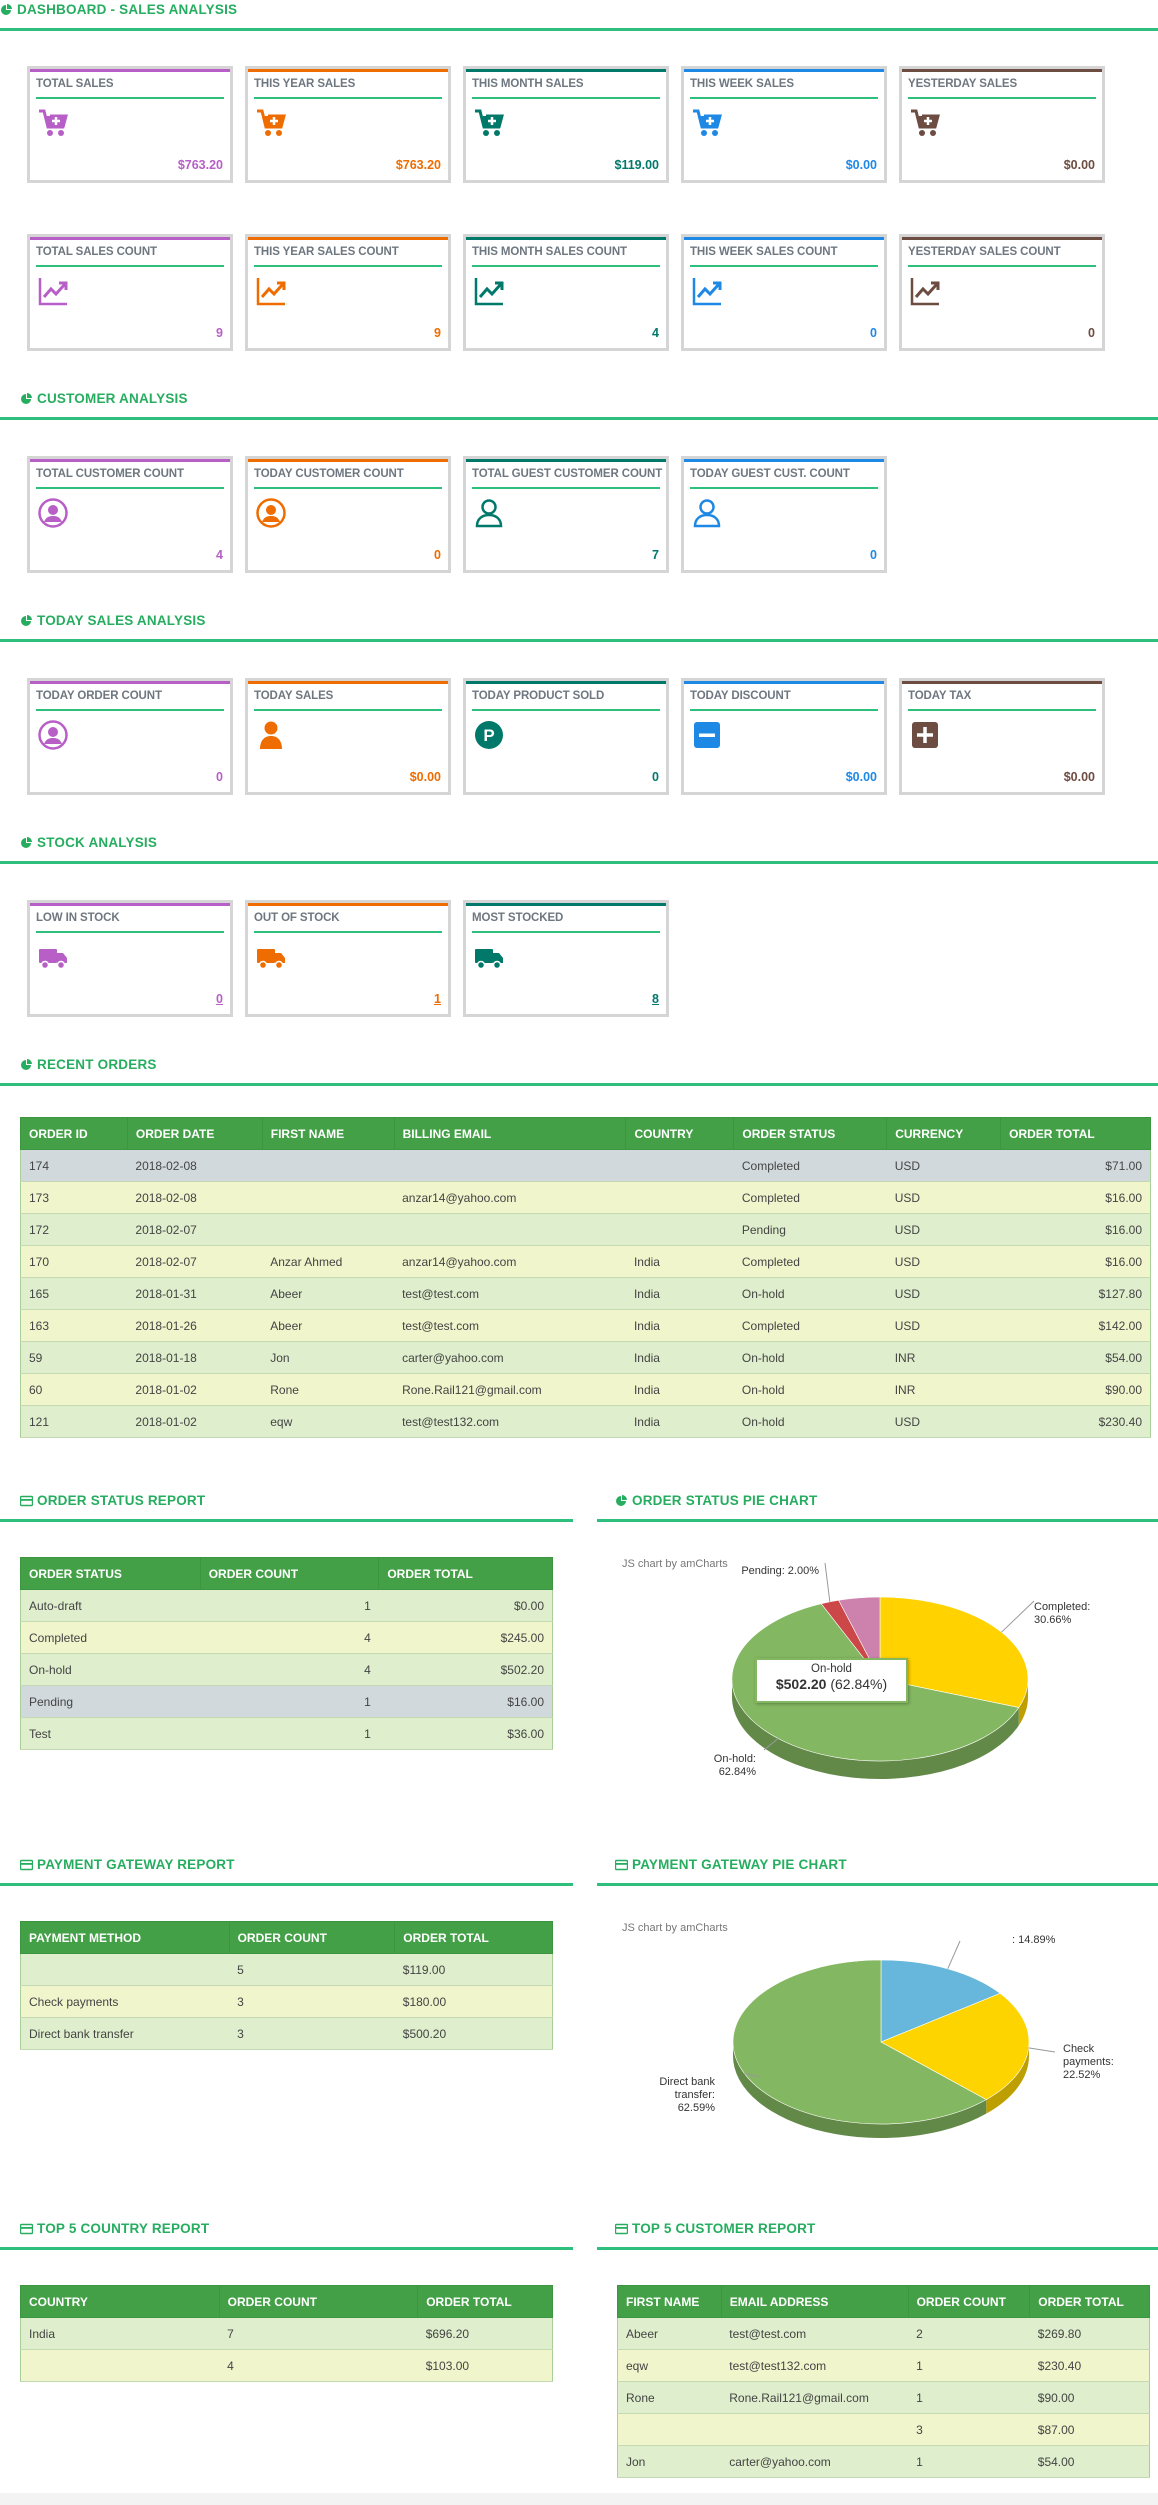  What do you see at coordinates (877, 1520) in the screenshot?
I see `section-divider` at bounding box center [877, 1520].